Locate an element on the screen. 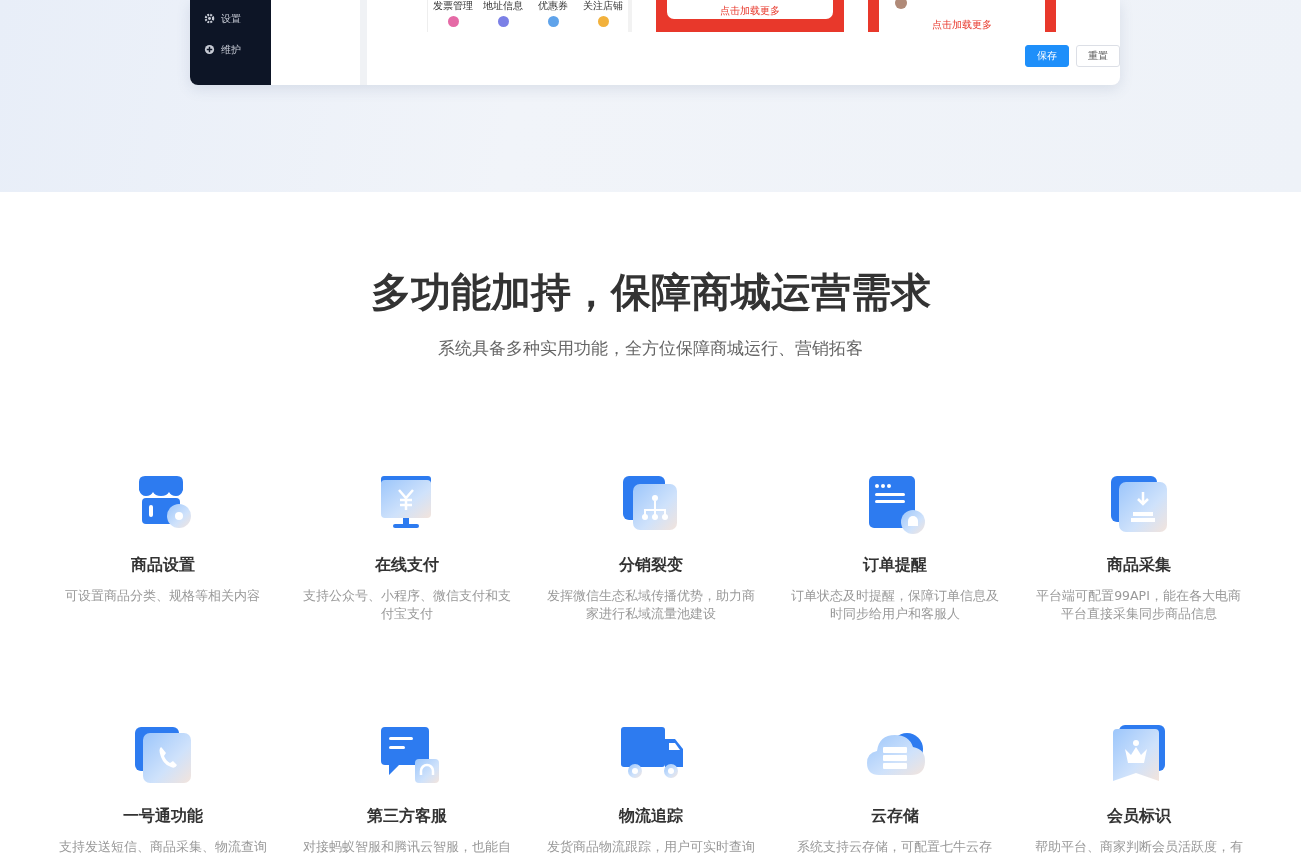 The width and height of the screenshot is (1301, 858). feature-title: 在线支付 is located at coordinates (406, 565).